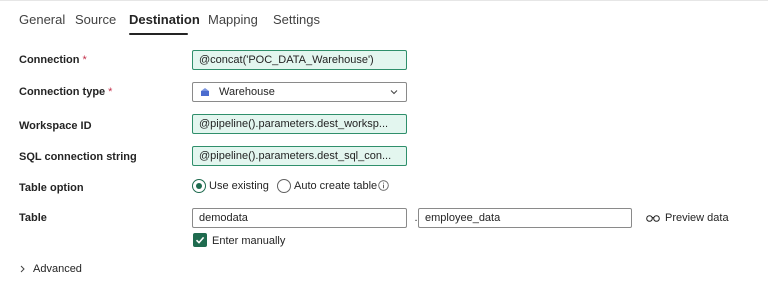  Describe the element at coordinates (53, 60) in the screenshot. I see `connection-label: Connection *` at that location.